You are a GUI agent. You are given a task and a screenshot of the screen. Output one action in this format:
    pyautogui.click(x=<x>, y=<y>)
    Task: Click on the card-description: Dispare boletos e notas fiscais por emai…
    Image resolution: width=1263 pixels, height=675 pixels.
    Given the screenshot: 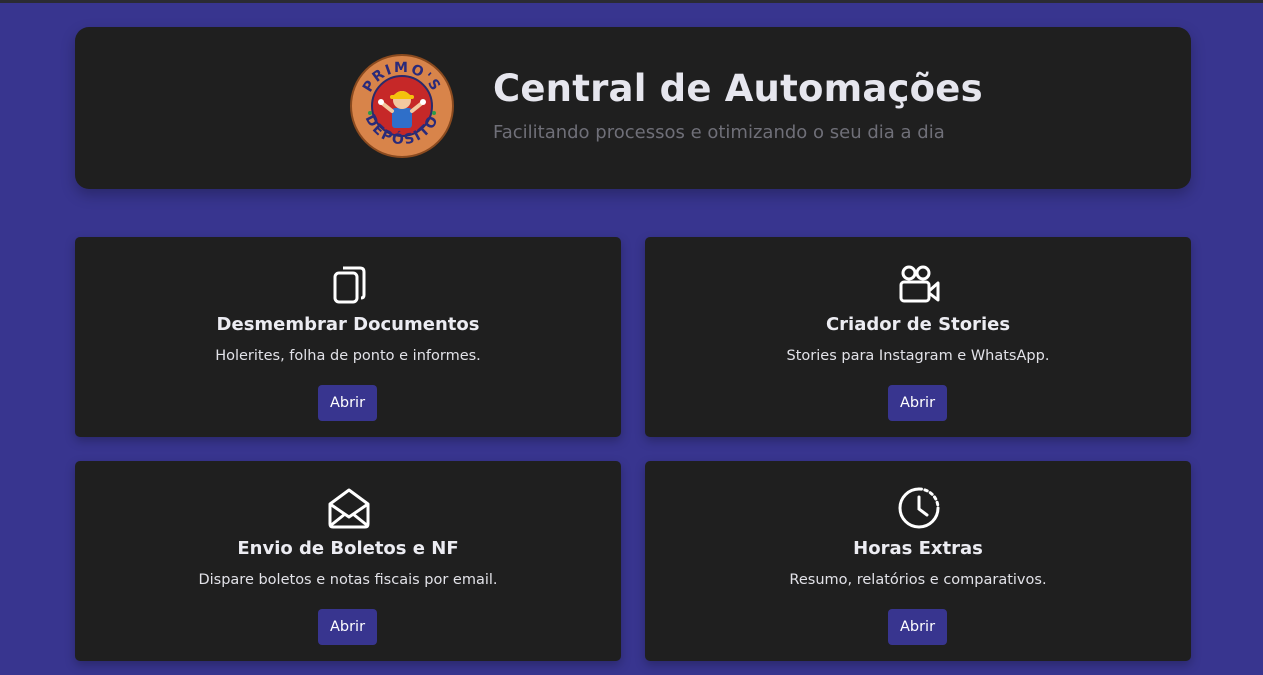 What is the action you would take?
    pyautogui.click(x=348, y=580)
    